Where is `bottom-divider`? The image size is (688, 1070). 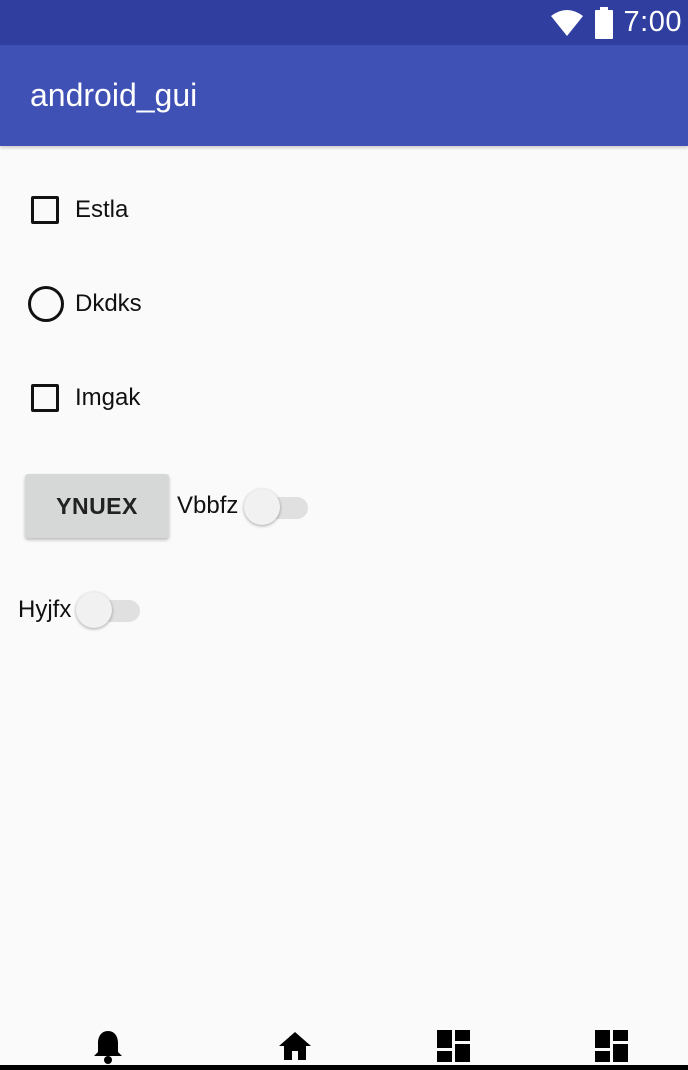
bottom-divider is located at coordinates (344, 1067).